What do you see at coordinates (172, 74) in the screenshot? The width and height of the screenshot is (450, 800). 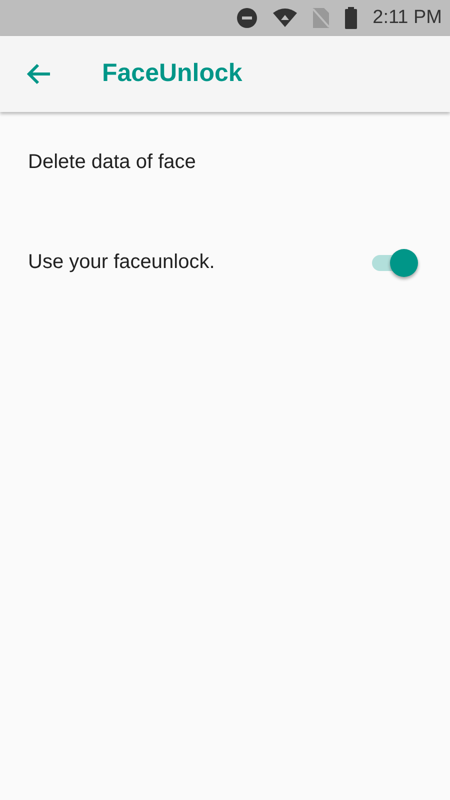 I see `app-bar-title: FaceUnlock` at bounding box center [172, 74].